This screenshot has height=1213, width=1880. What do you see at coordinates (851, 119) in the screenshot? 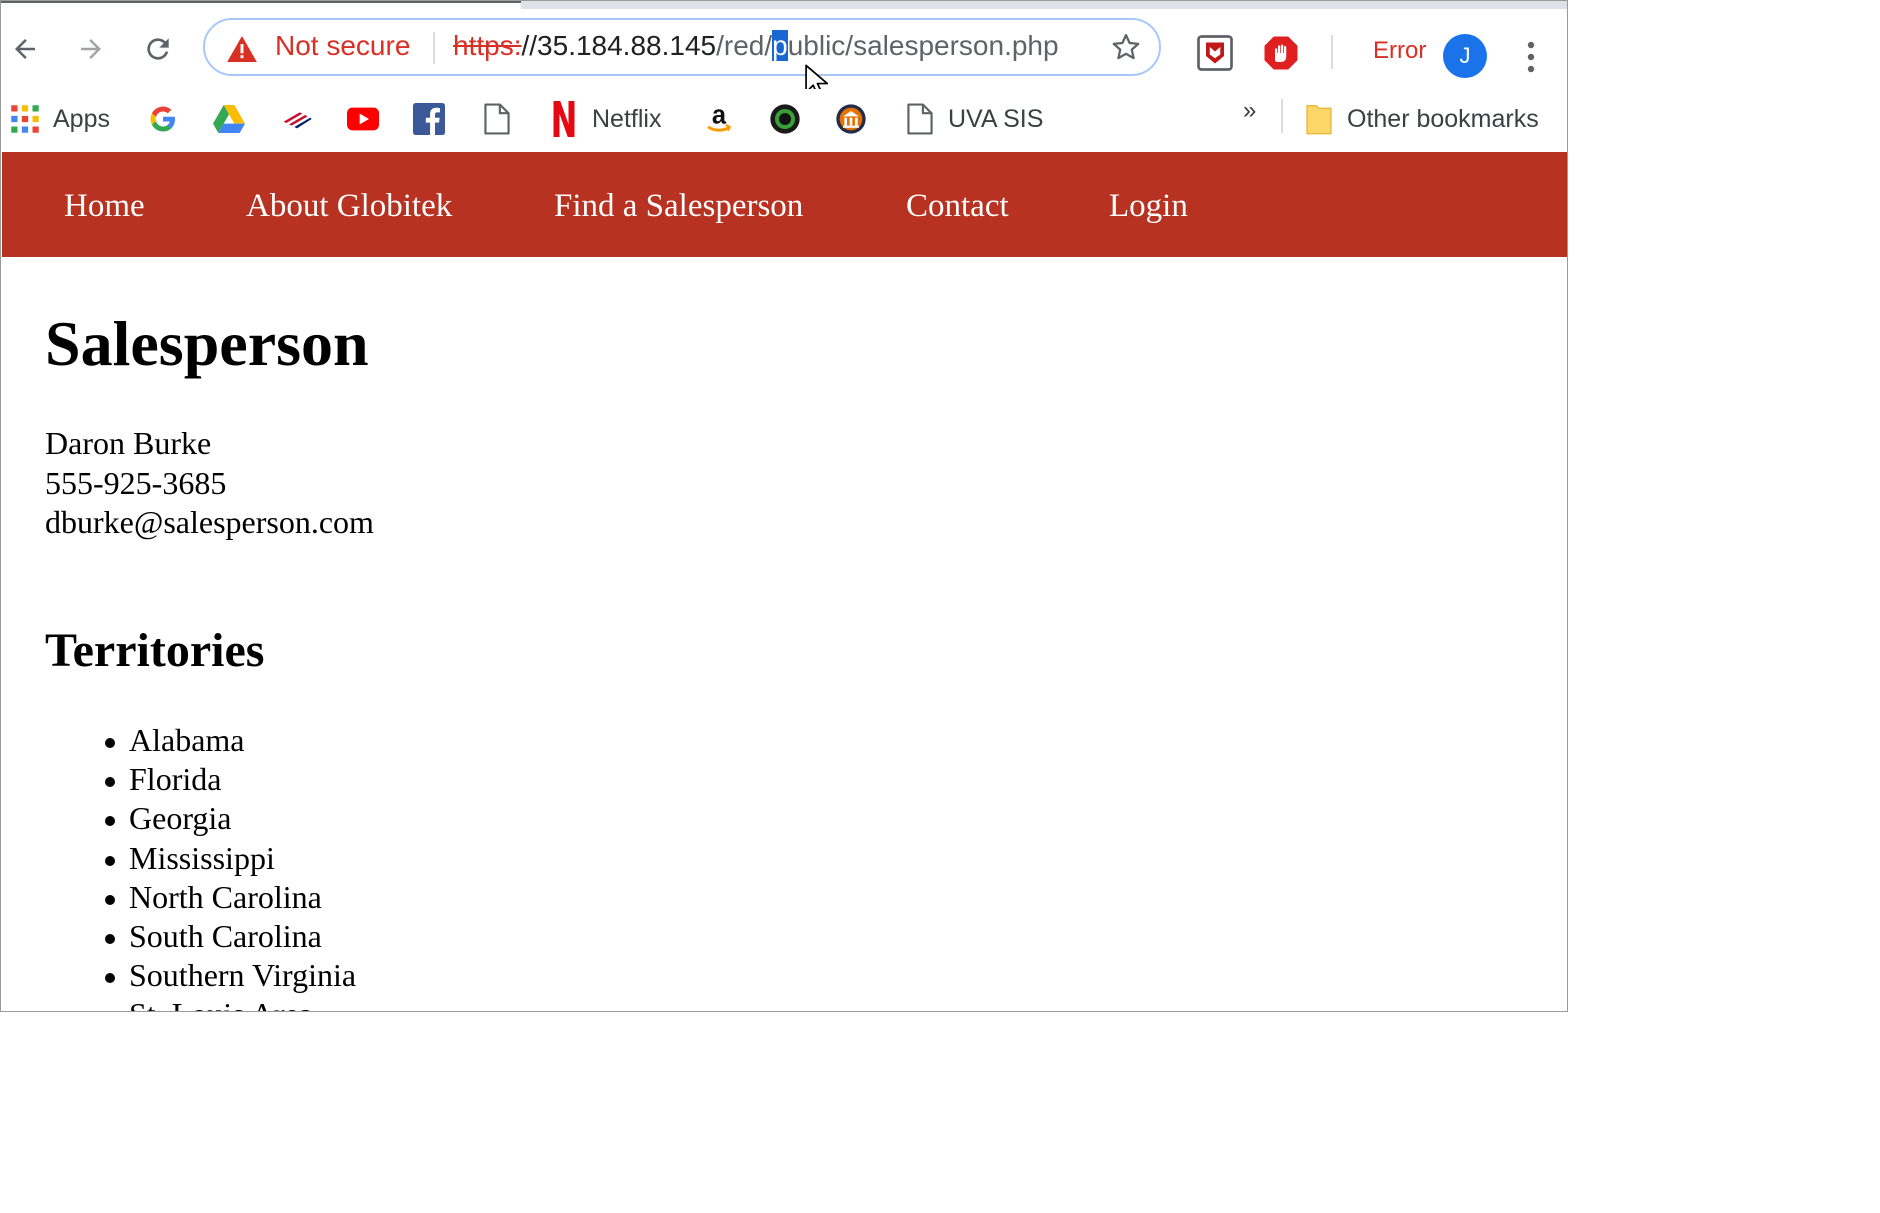
I see `university-seal-icon` at bounding box center [851, 119].